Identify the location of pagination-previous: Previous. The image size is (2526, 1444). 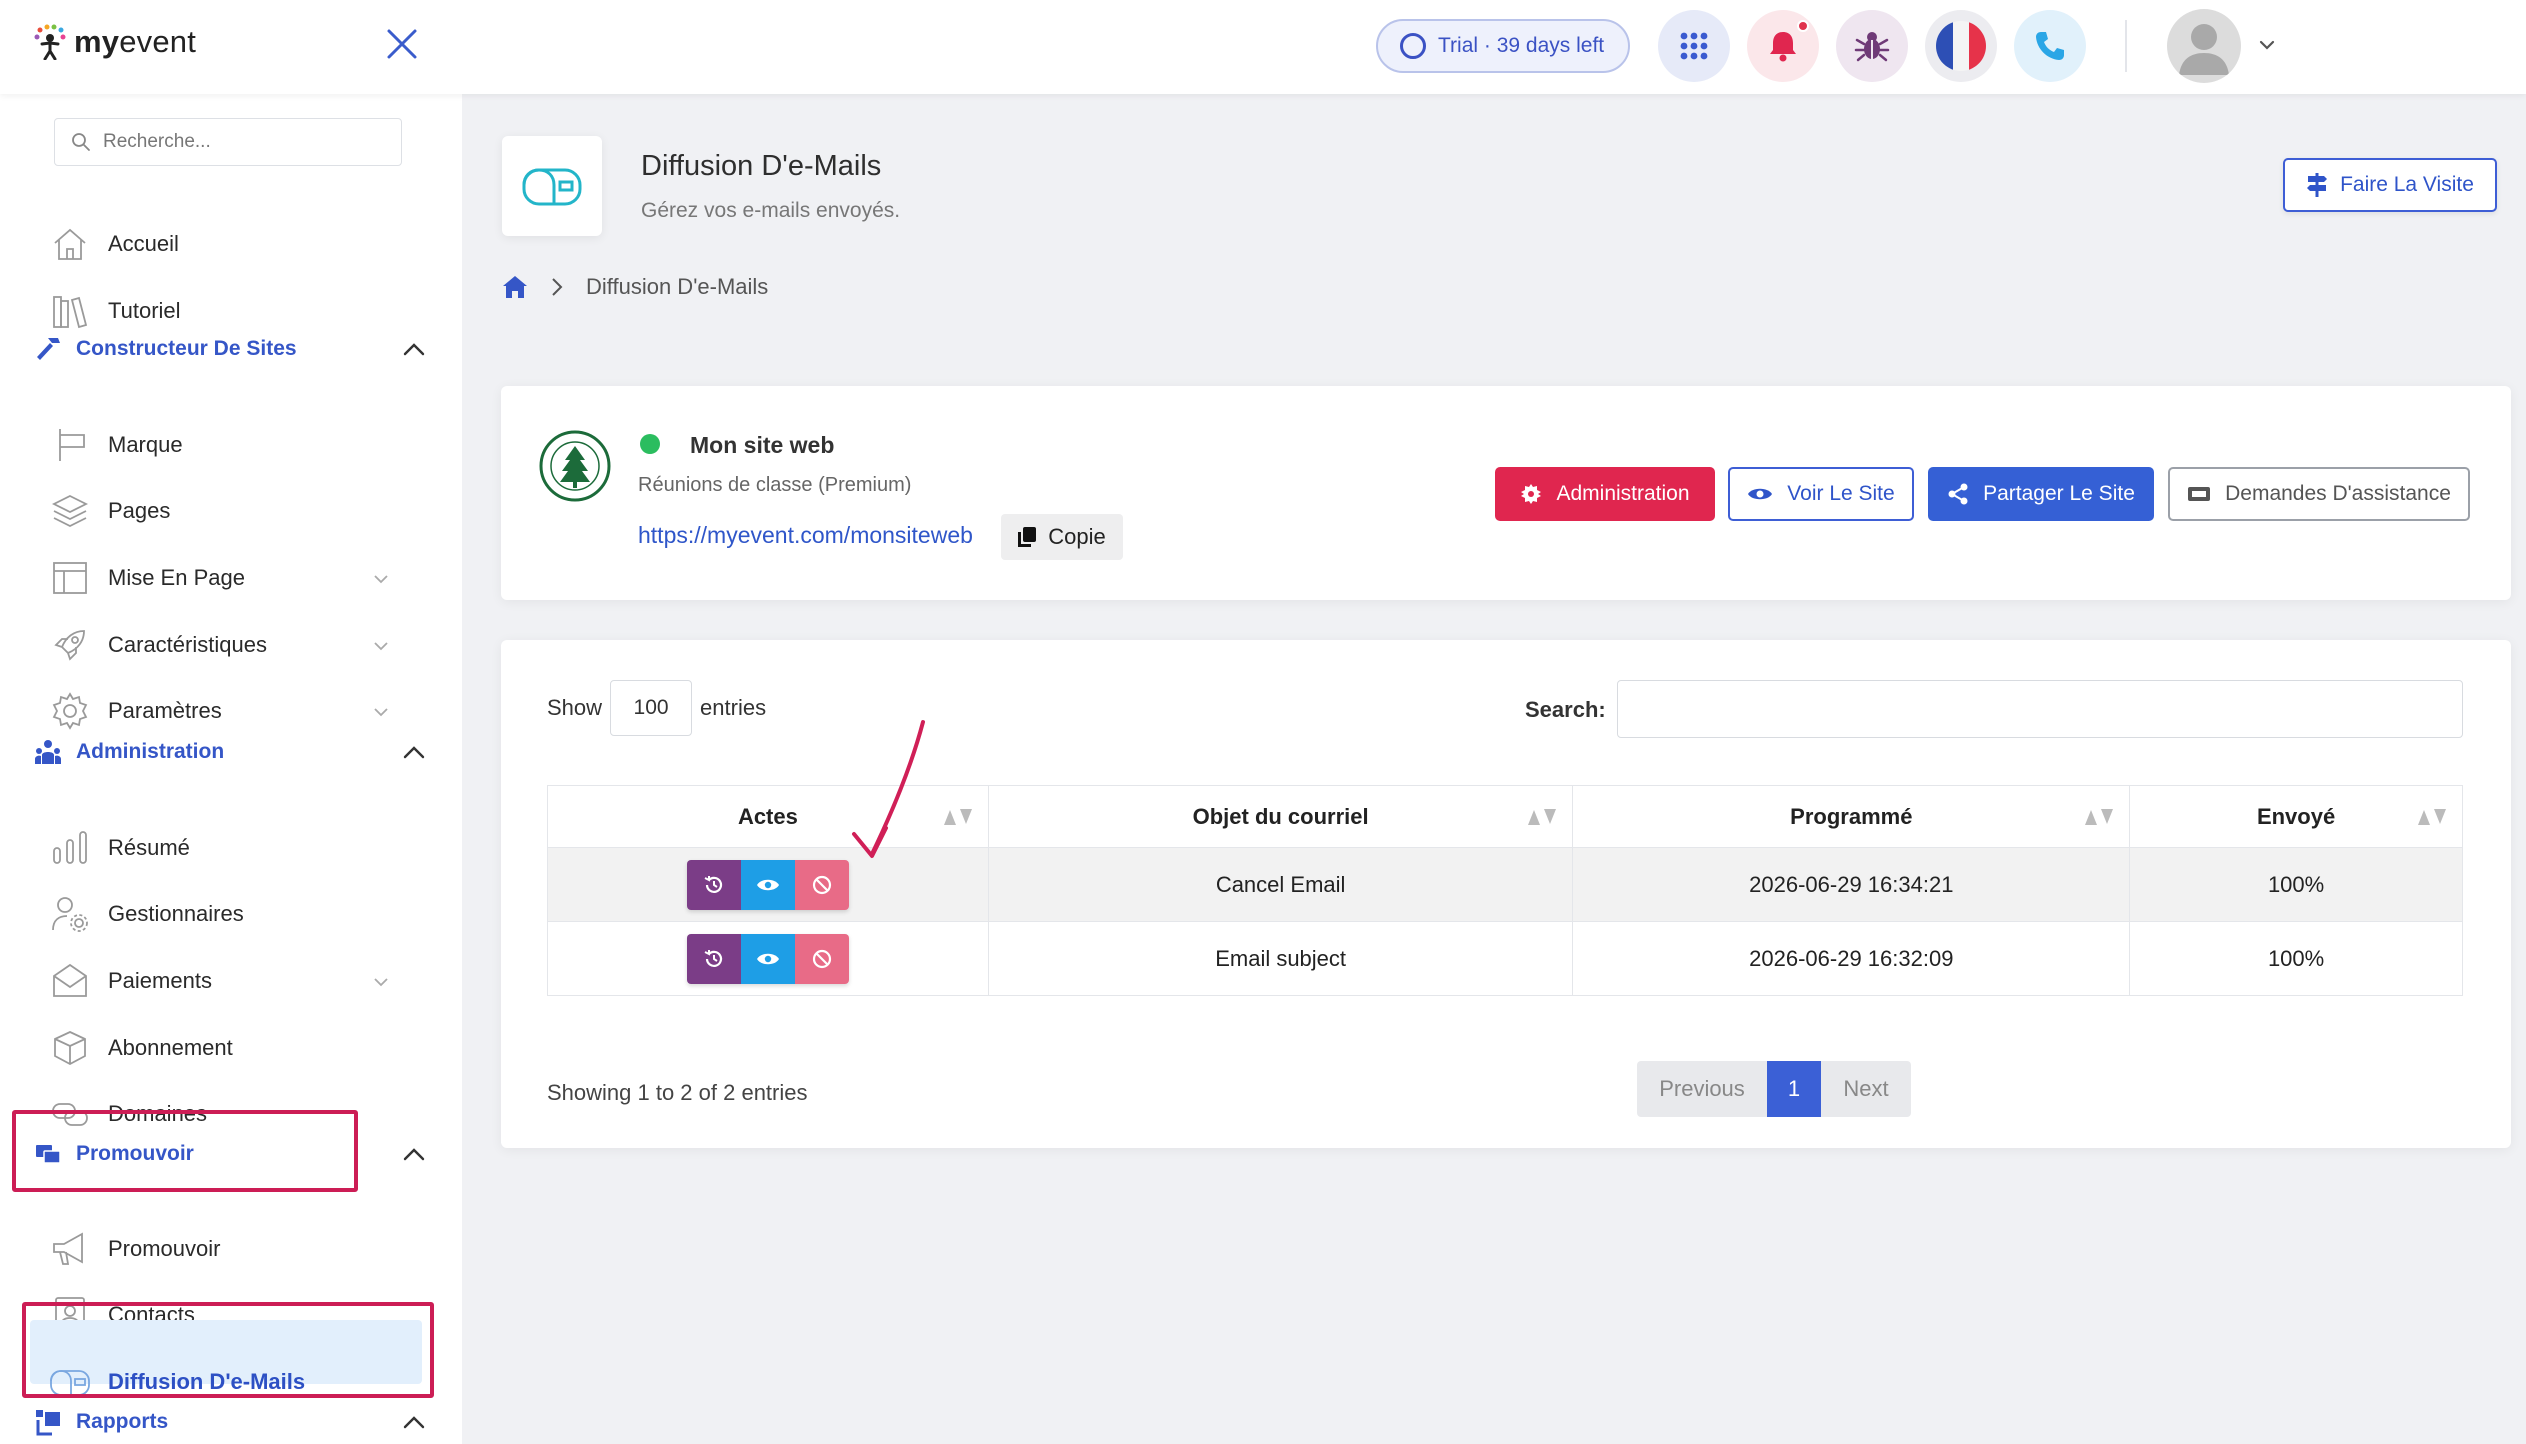
(1702, 1089).